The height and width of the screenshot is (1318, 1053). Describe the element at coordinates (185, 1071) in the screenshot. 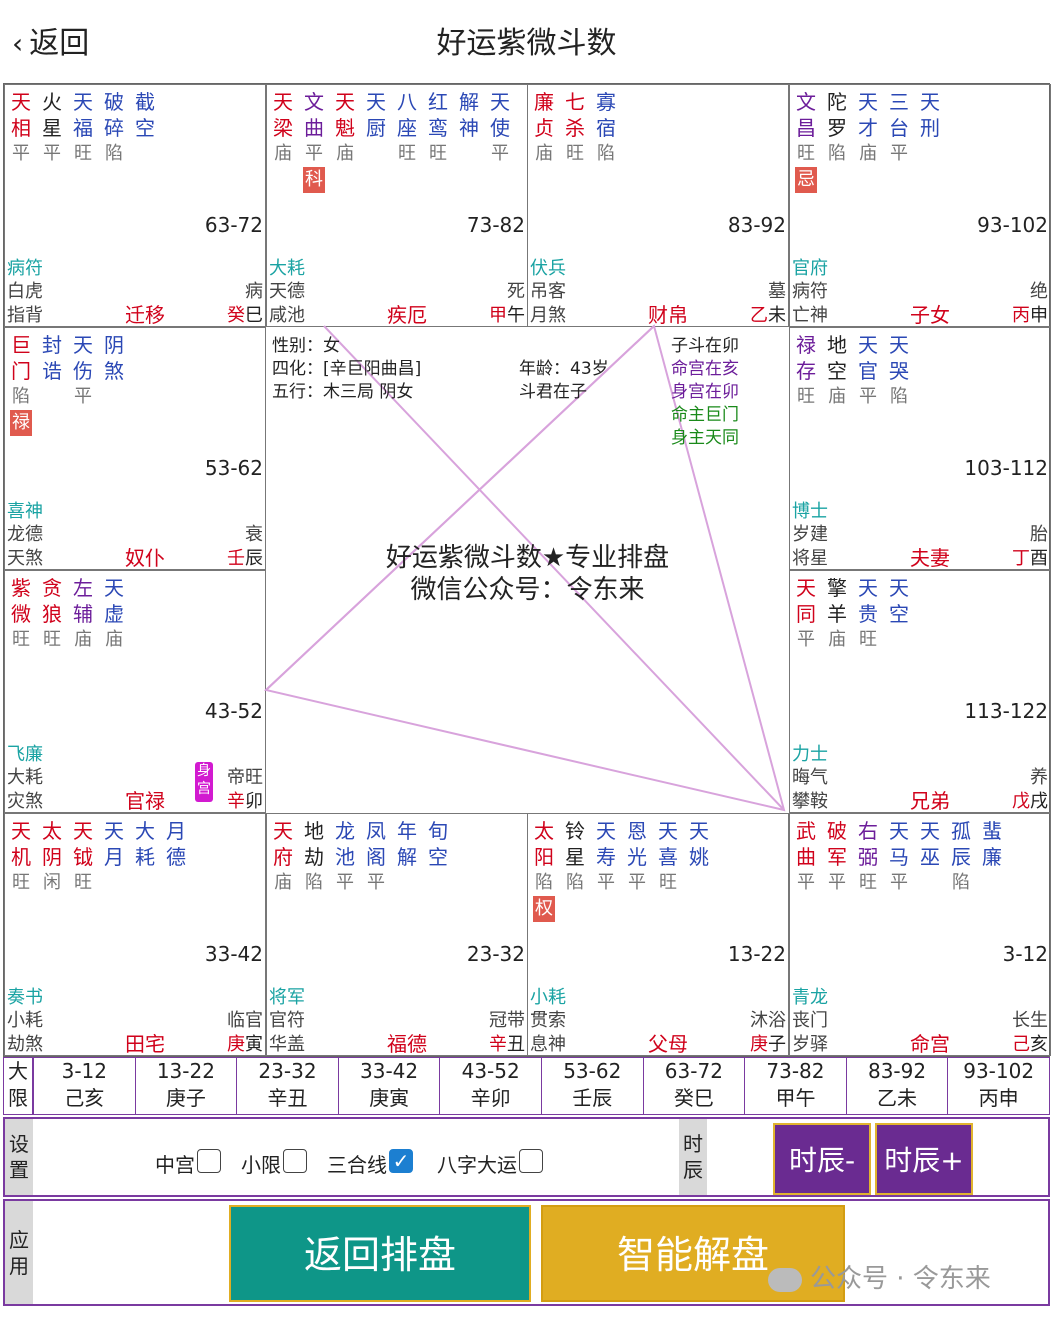

I see `daxian-age: 13-22` at that location.